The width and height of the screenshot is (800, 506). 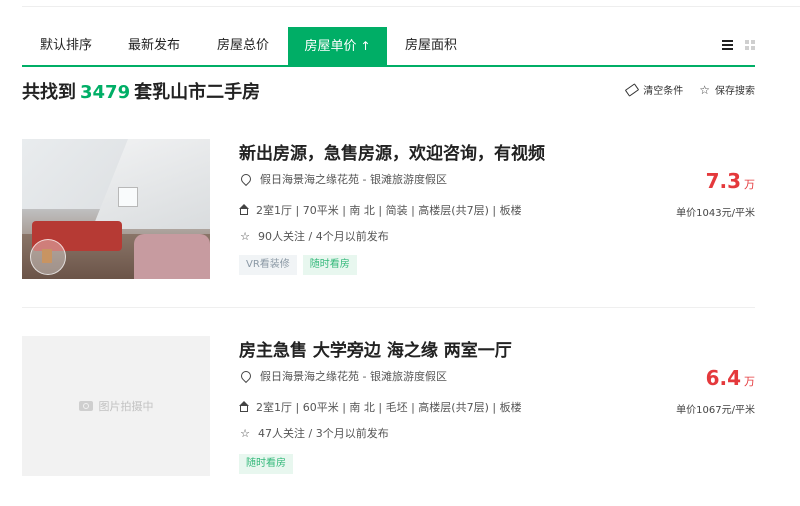 I want to click on total-price: 6.4 万, so click(x=730, y=378).